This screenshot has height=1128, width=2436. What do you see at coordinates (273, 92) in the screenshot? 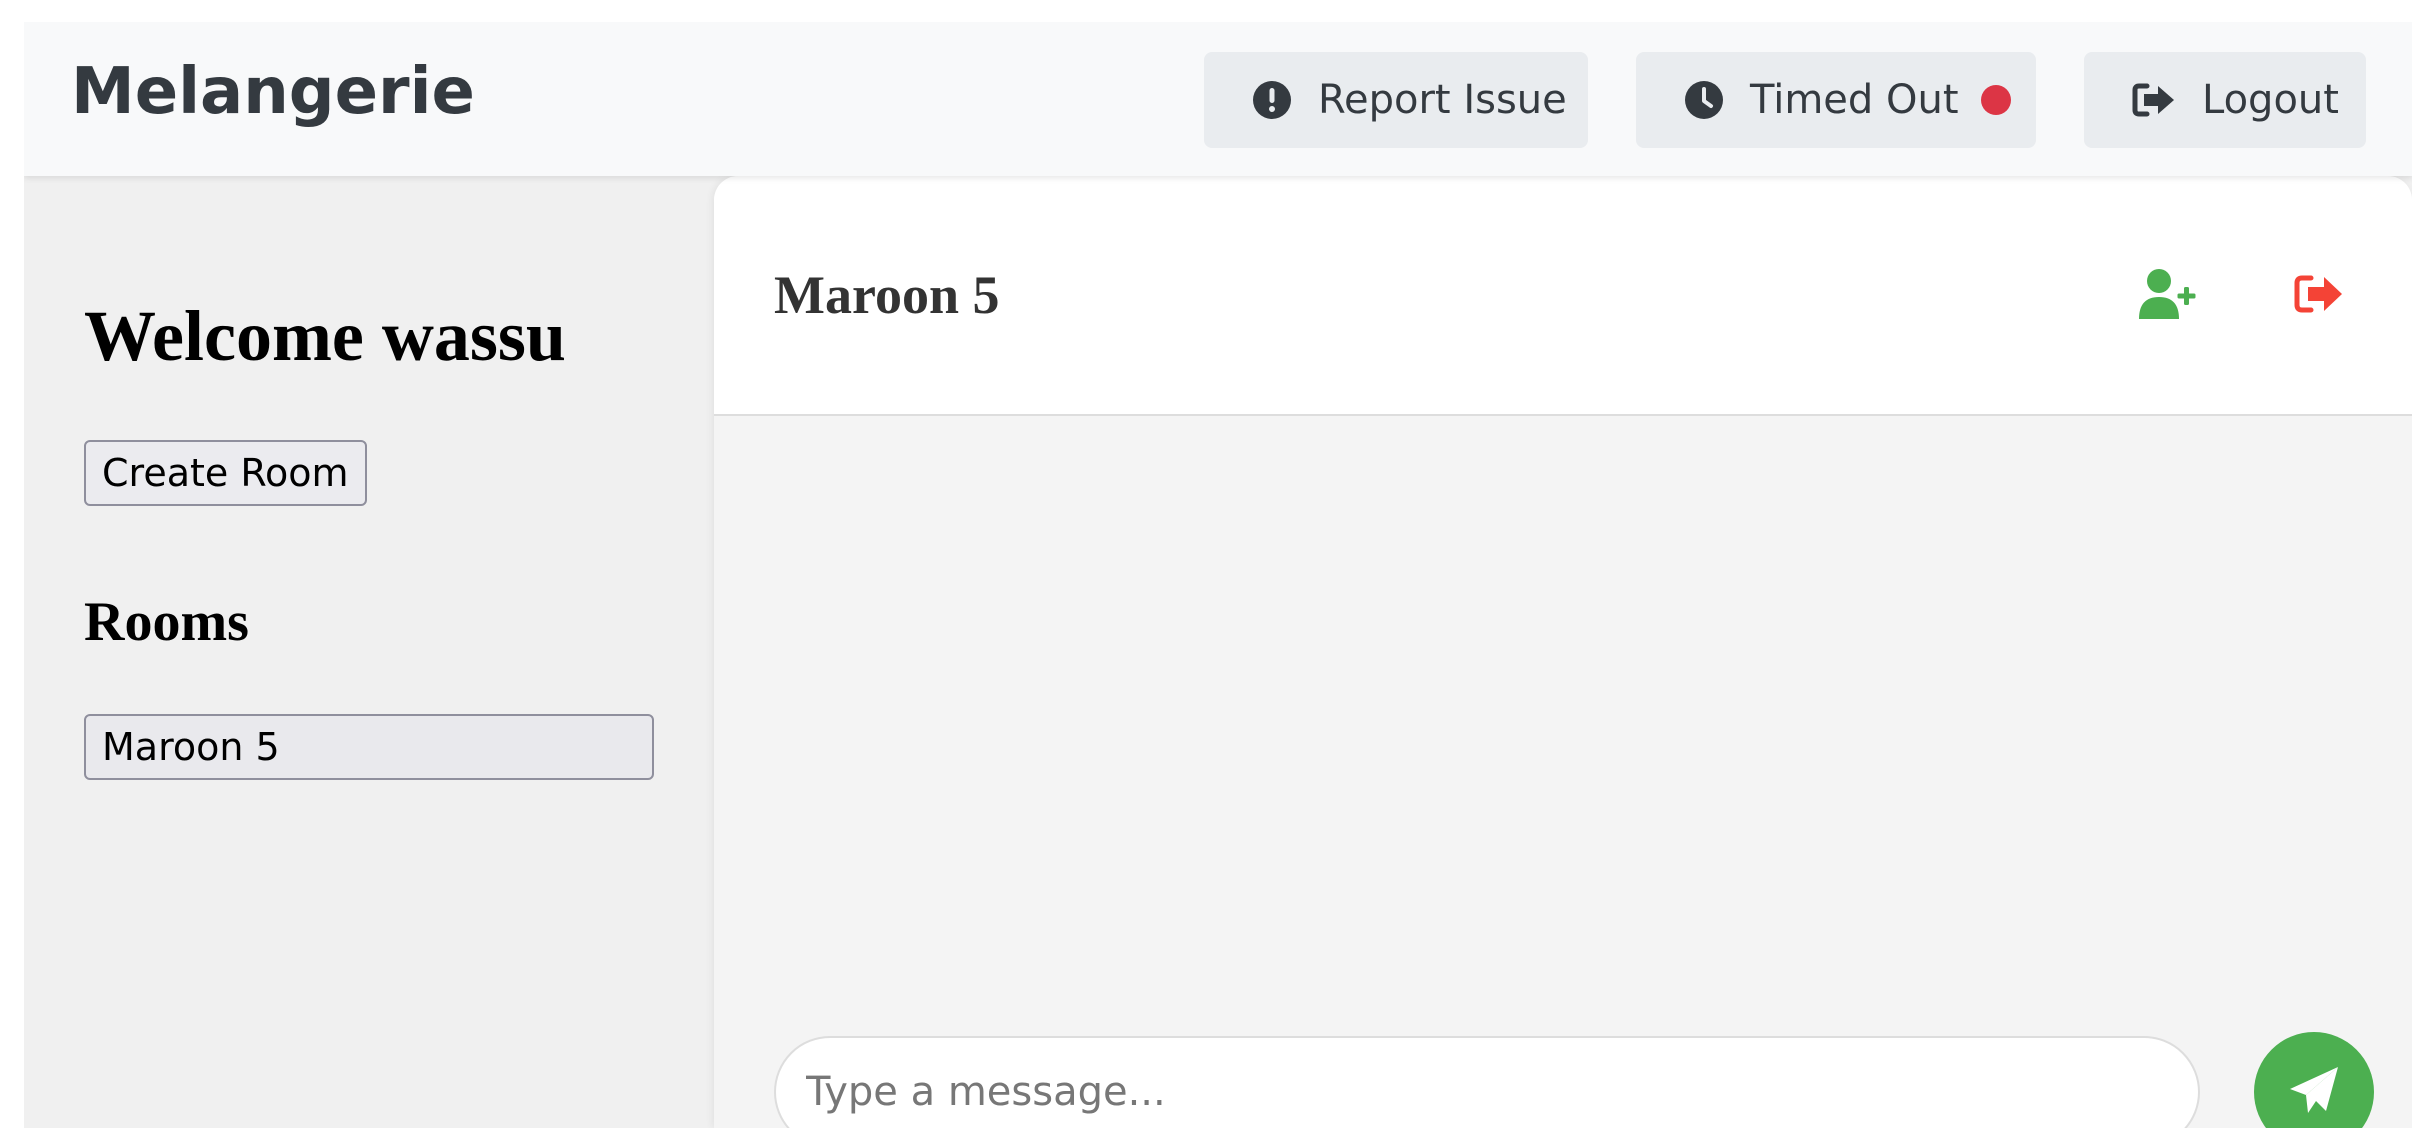
I see `brand-logo: Melangerie` at bounding box center [273, 92].